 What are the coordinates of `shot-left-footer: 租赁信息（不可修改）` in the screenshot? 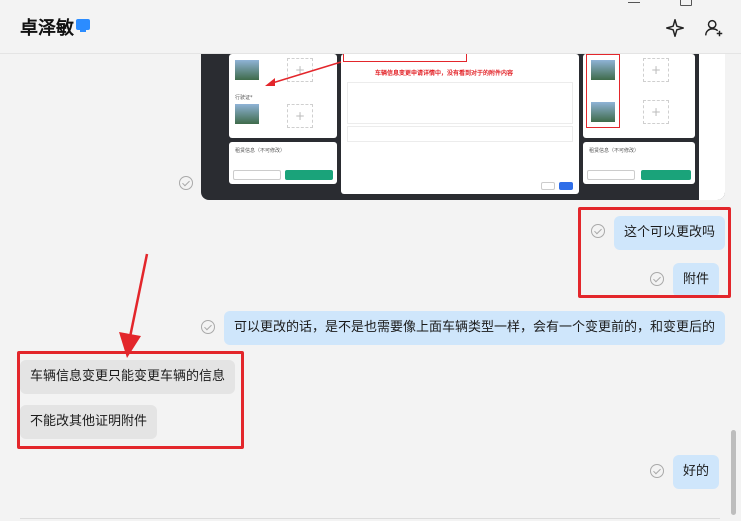 It's located at (283, 163).